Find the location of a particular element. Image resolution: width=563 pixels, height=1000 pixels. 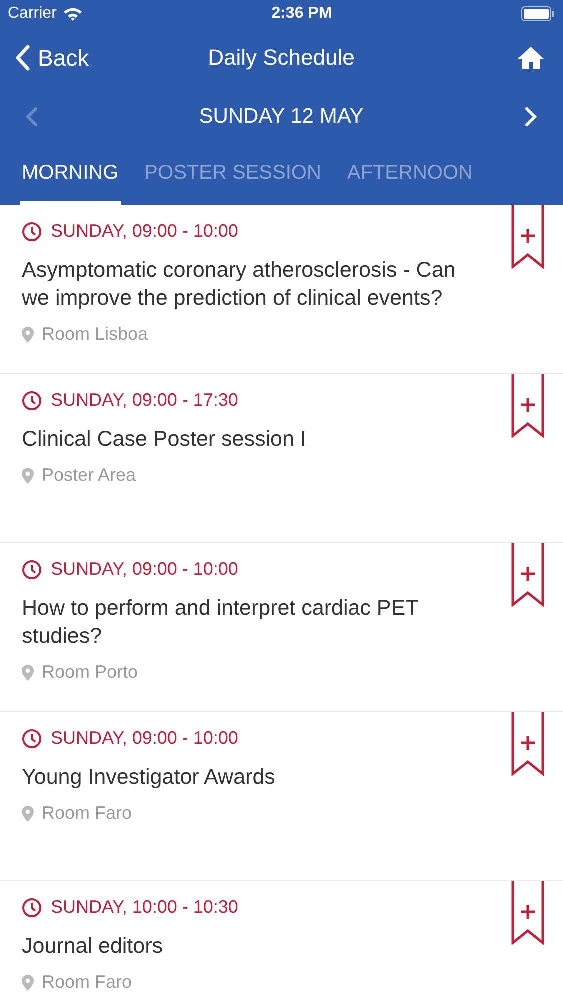

date-label: SUNDAY 12 MAY is located at coordinates (281, 116).